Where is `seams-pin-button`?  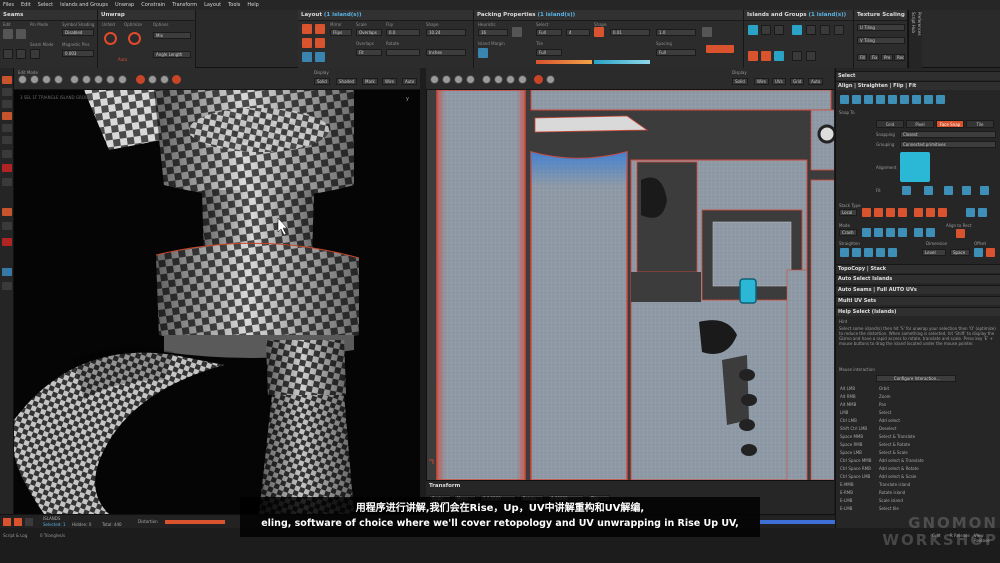
seams-pin-button is located at coordinates (35, 54).